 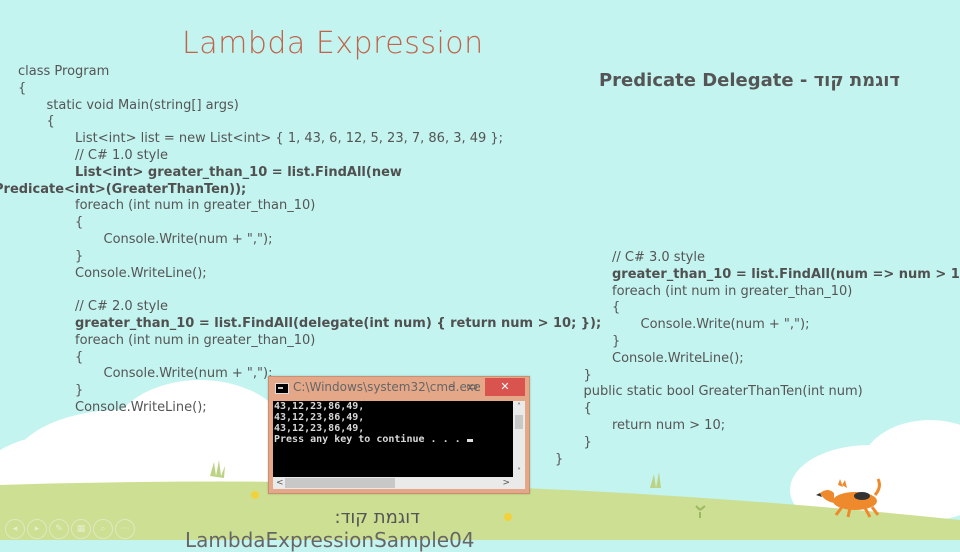 I want to click on code-line: class Program, so click(x=309, y=72).